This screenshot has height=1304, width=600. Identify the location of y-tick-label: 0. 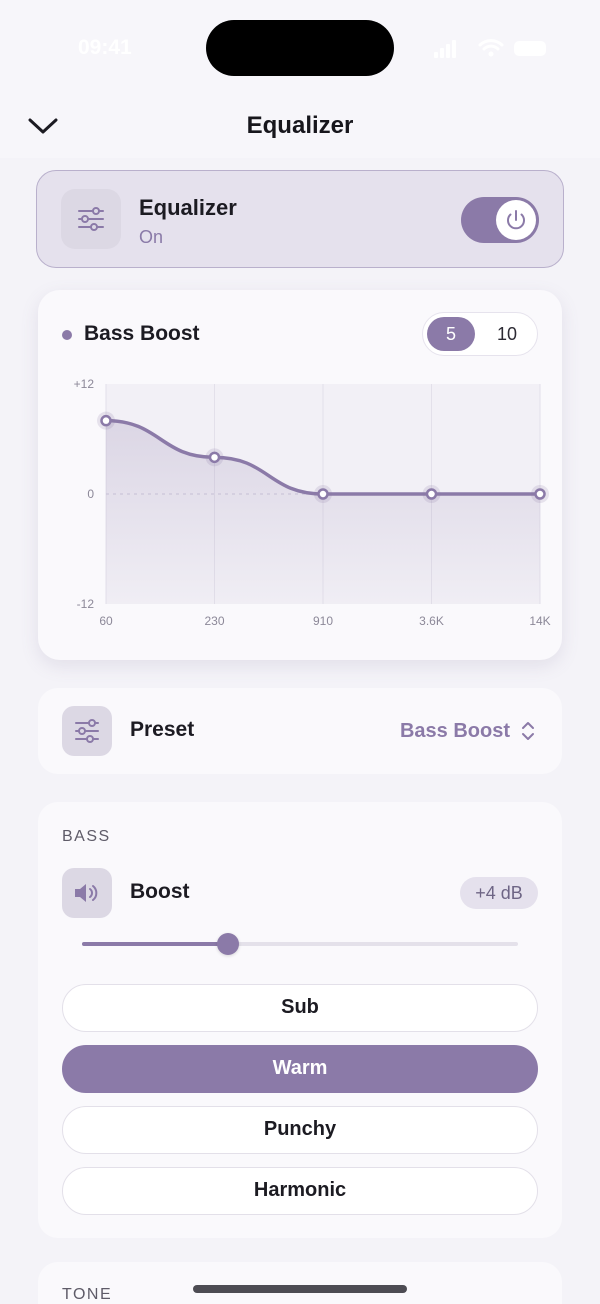
(90, 494).